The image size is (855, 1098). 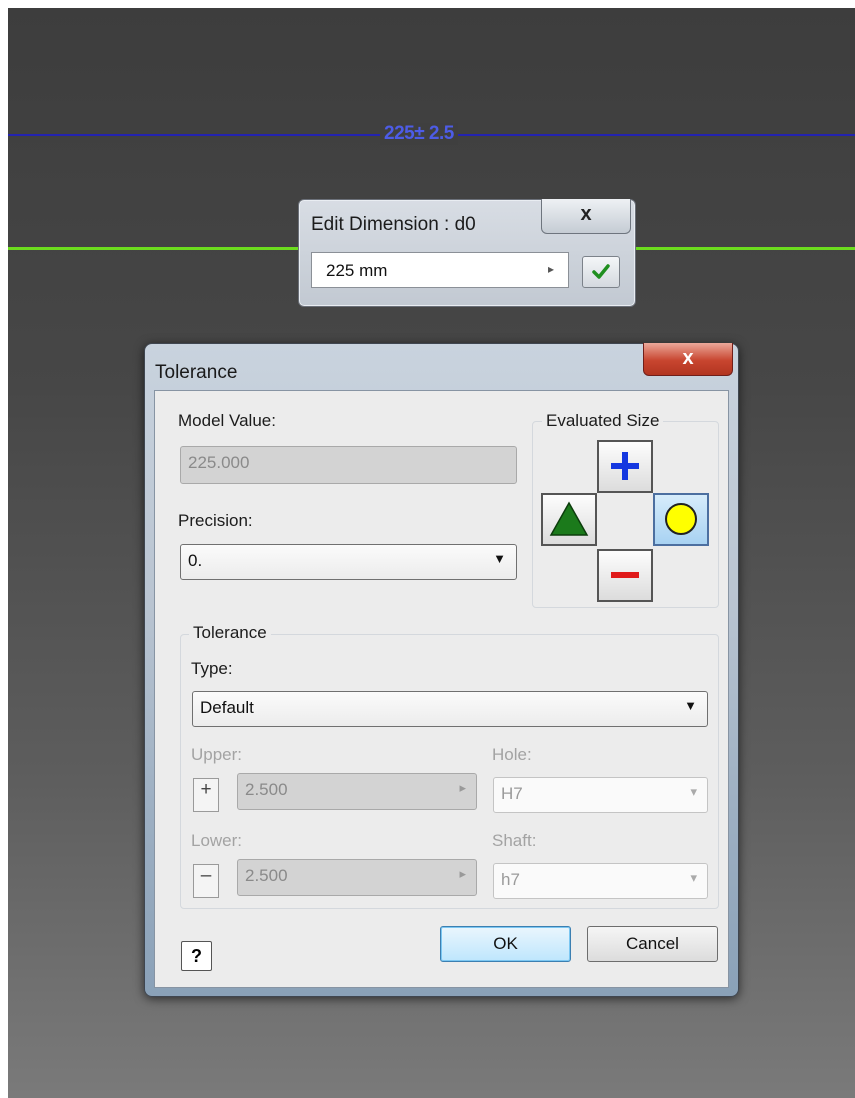 What do you see at coordinates (600, 881) in the screenshot?
I see `shaft-dropdown: h7 ▾` at bounding box center [600, 881].